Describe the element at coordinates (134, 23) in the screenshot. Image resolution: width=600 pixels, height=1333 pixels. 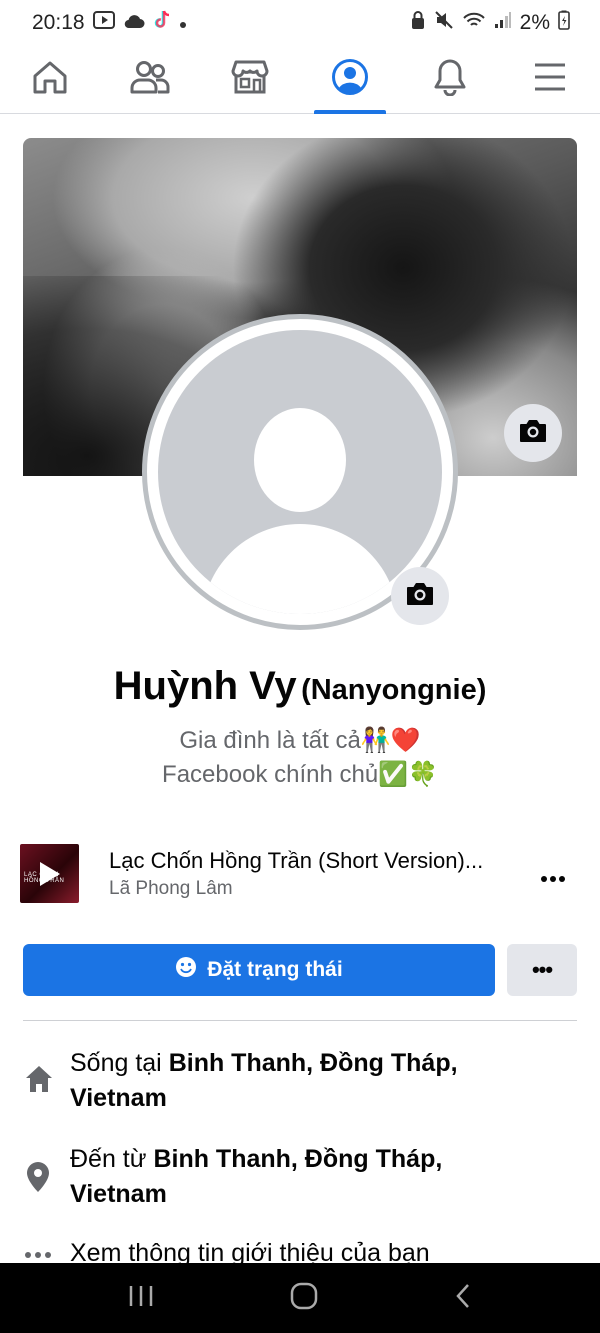
I see `cloud-icon` at that location.